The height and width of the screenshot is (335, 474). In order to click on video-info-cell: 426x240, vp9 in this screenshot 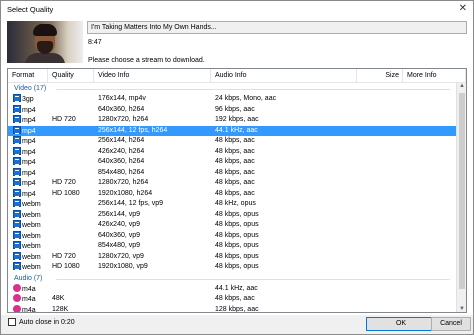, I will do `click(119, 225)`.